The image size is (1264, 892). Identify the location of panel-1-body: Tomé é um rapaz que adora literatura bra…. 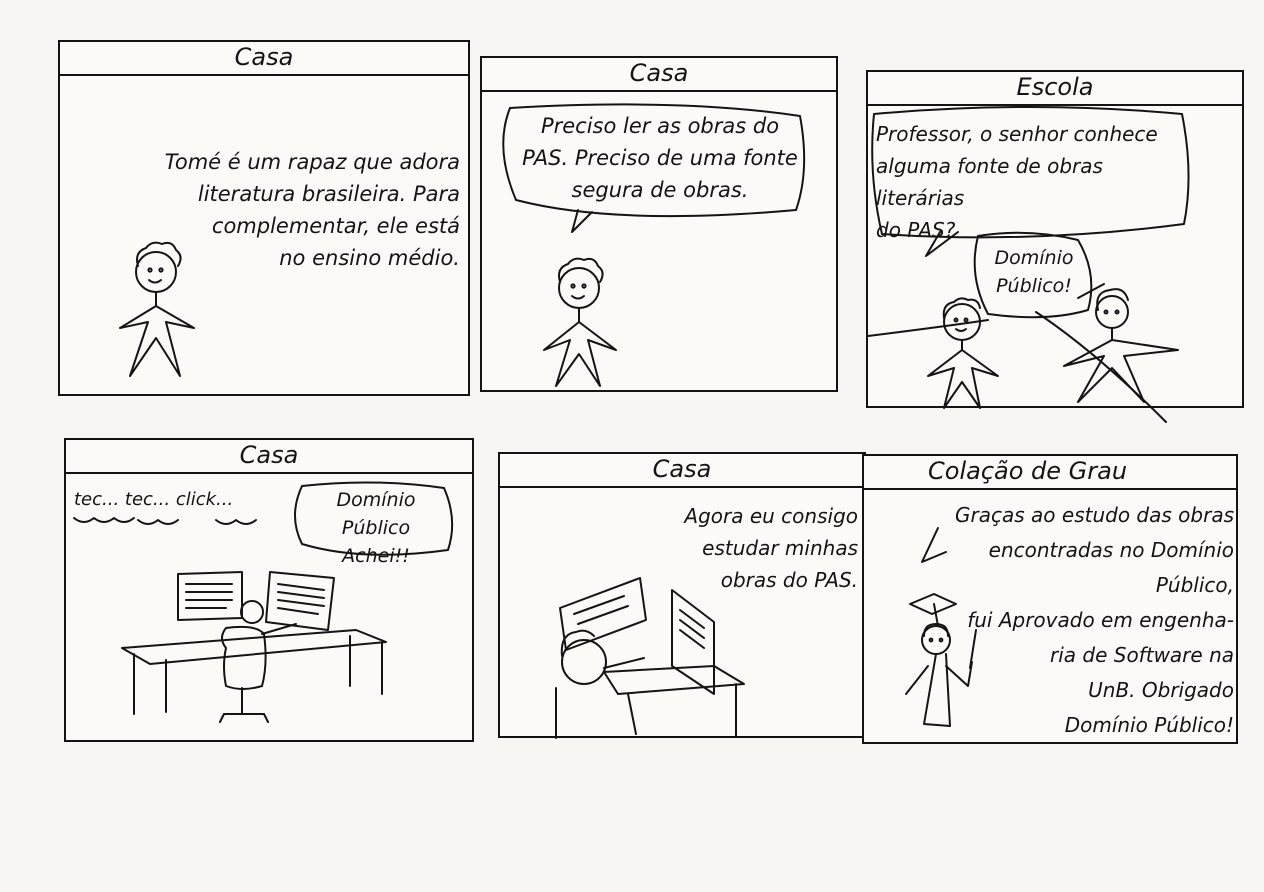
(264, 235).